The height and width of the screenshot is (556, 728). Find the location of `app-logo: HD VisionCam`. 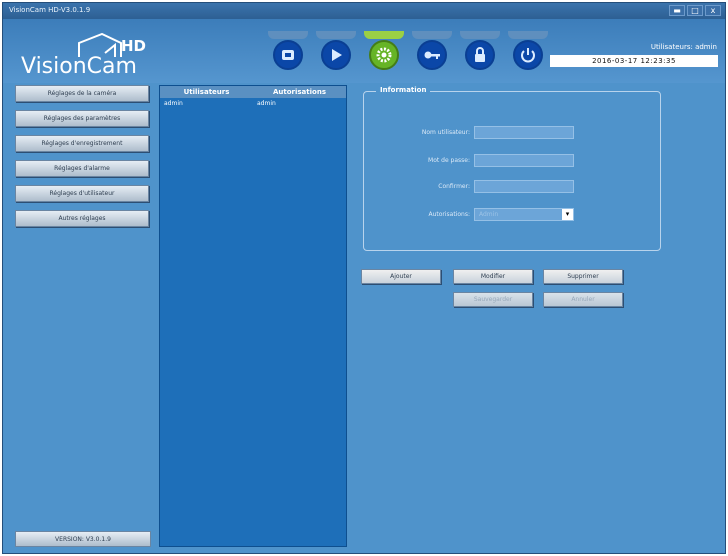

app-logo: HD VisionCam is located at coordinates (93, 53).